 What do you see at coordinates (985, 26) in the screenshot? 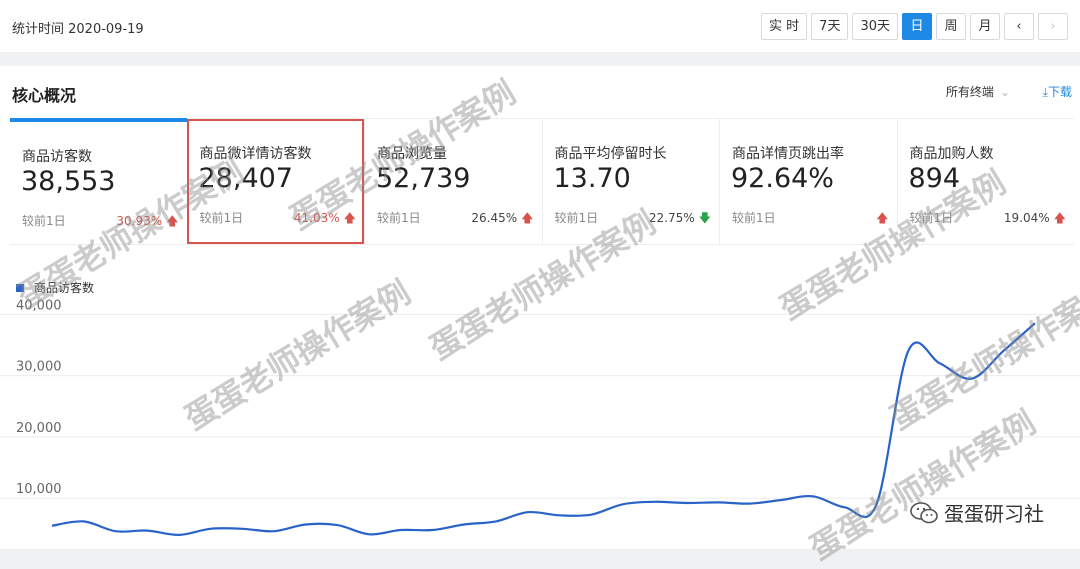
I see `month-button: 月` at bounding box center [985, 26].